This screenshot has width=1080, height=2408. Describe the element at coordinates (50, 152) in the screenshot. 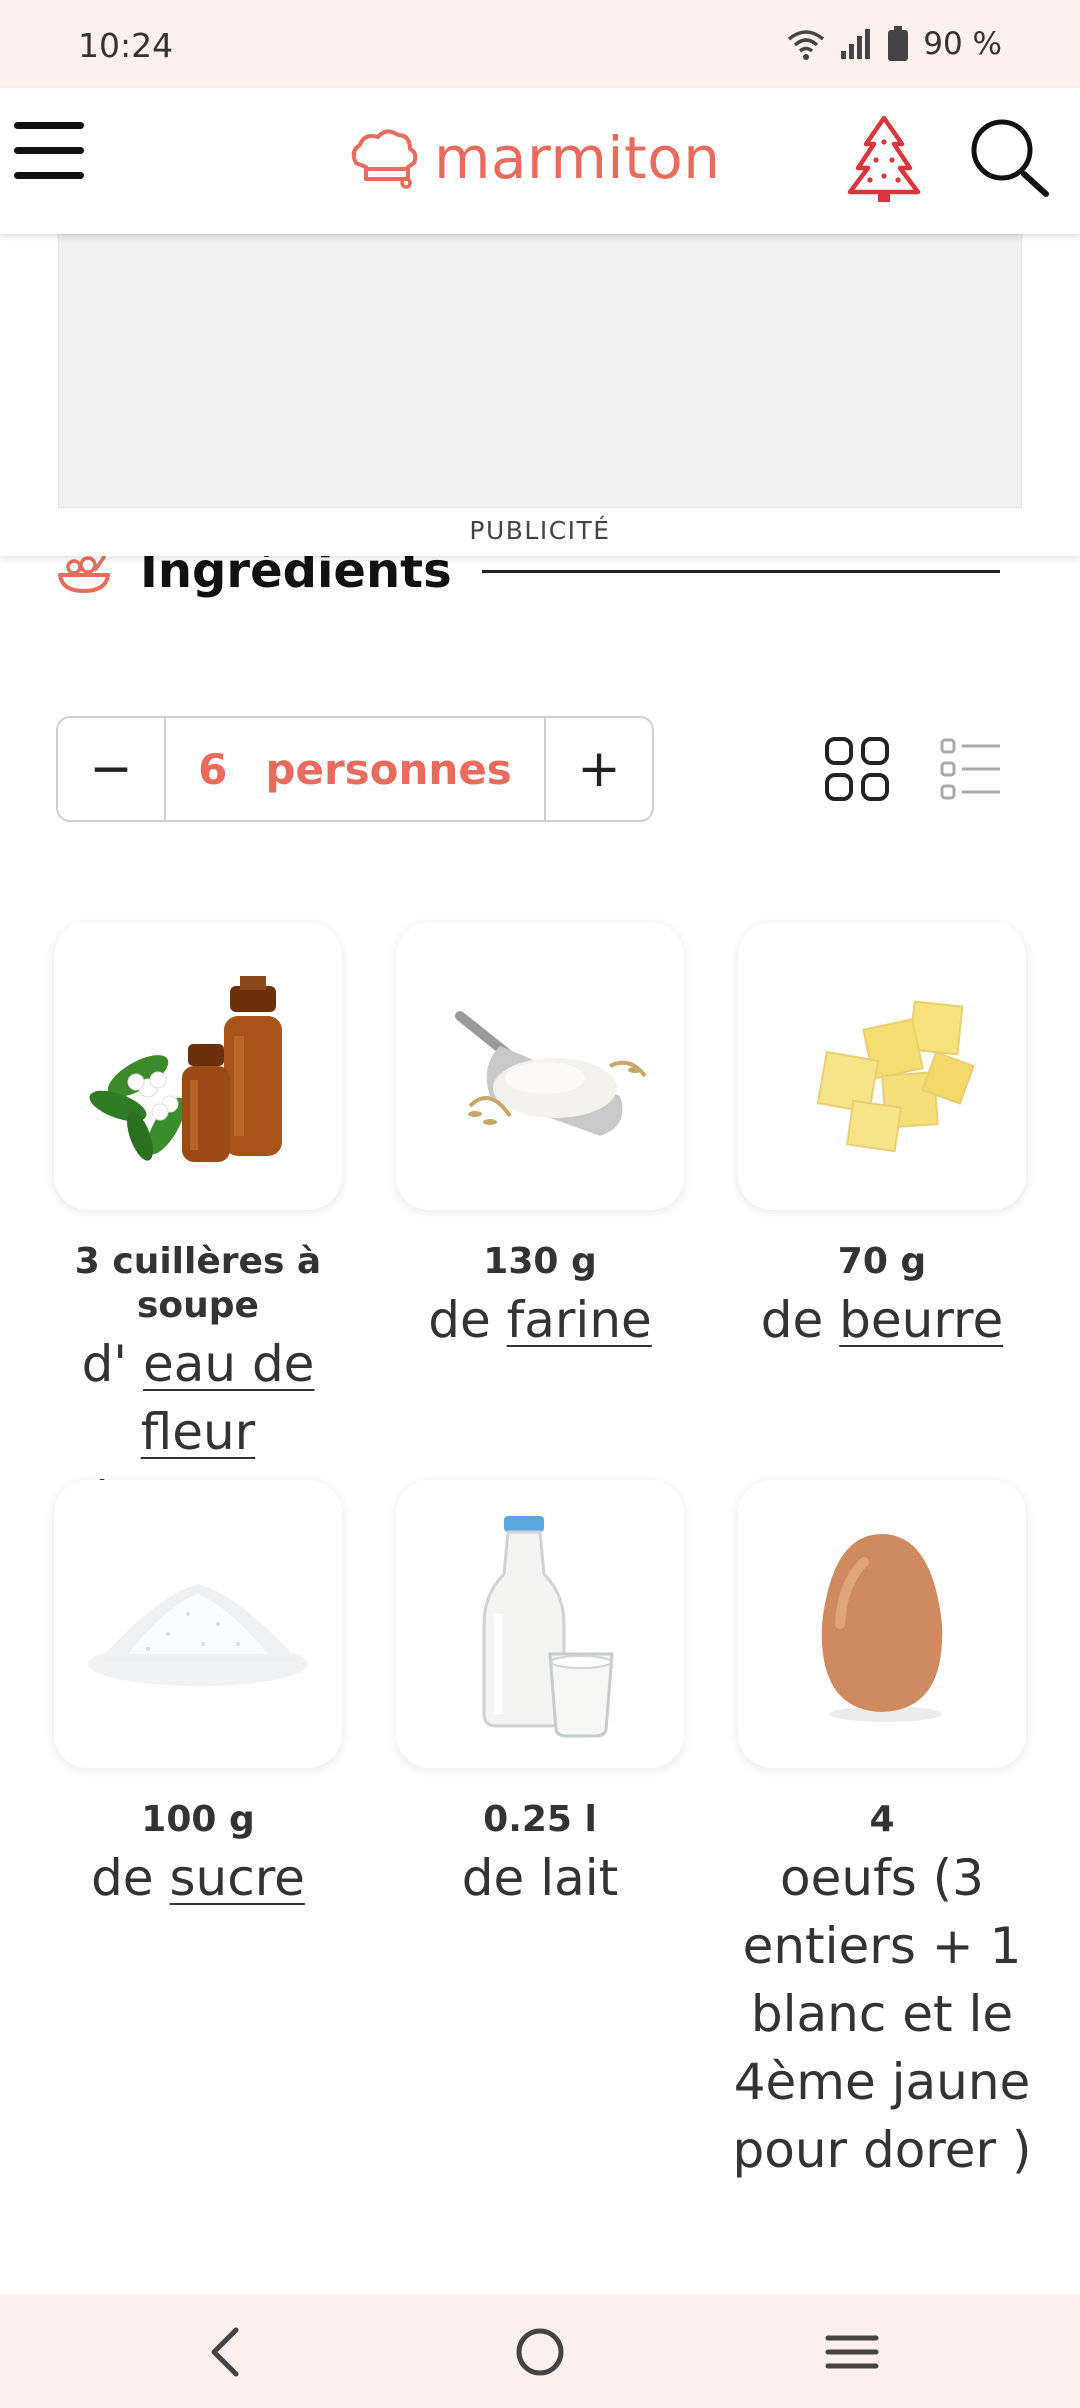

I see `menu-icon` at that location.